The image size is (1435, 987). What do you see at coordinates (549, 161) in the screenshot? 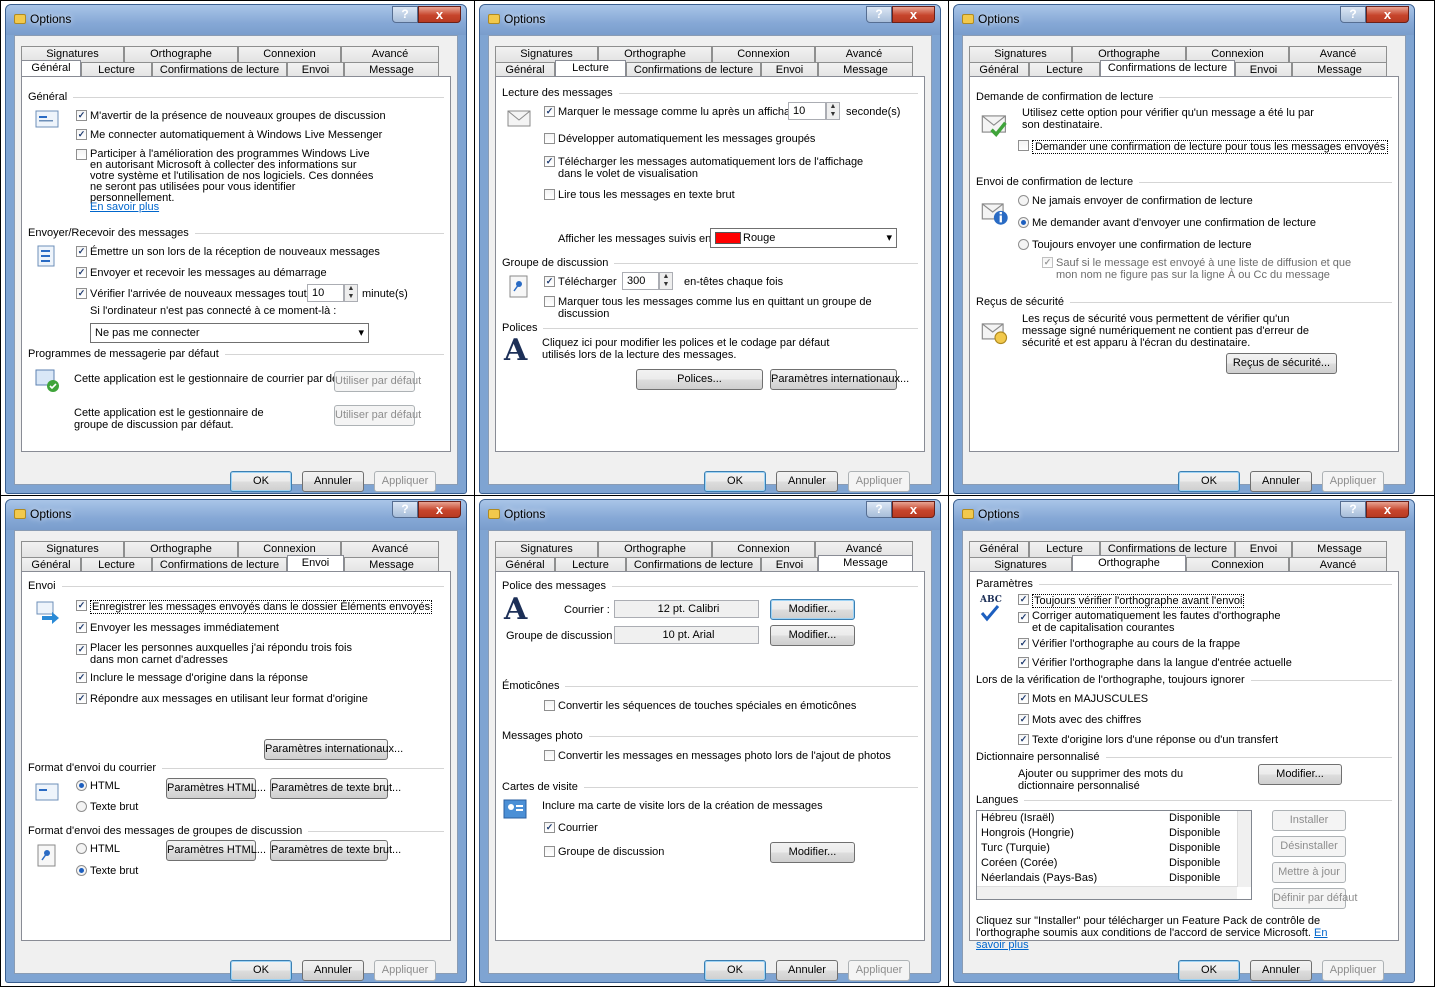
I see `download-preview-checkbox: ✓` at bounding box center [549, 161].